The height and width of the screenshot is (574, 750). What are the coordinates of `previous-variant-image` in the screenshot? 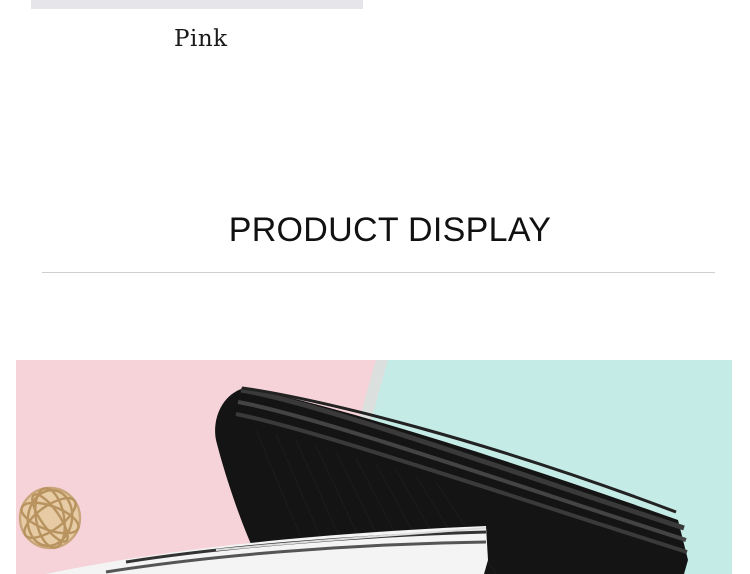 It's located at (197, 4).